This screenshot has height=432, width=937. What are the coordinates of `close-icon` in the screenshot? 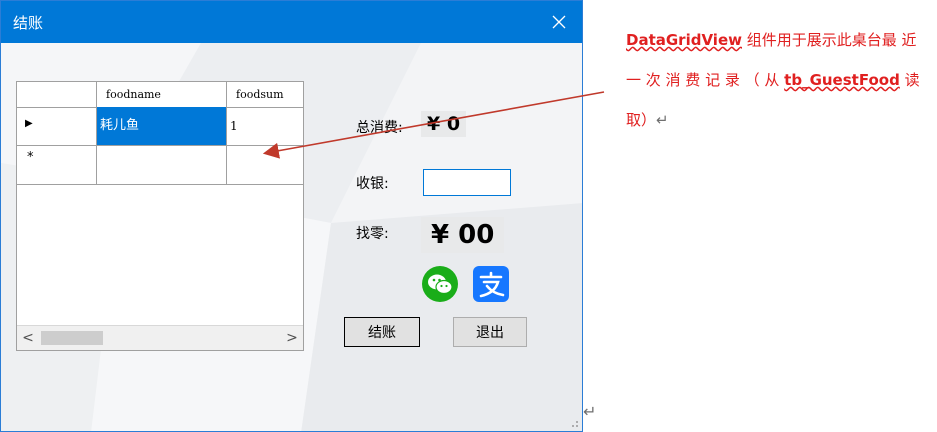 It's located at (559, 22).